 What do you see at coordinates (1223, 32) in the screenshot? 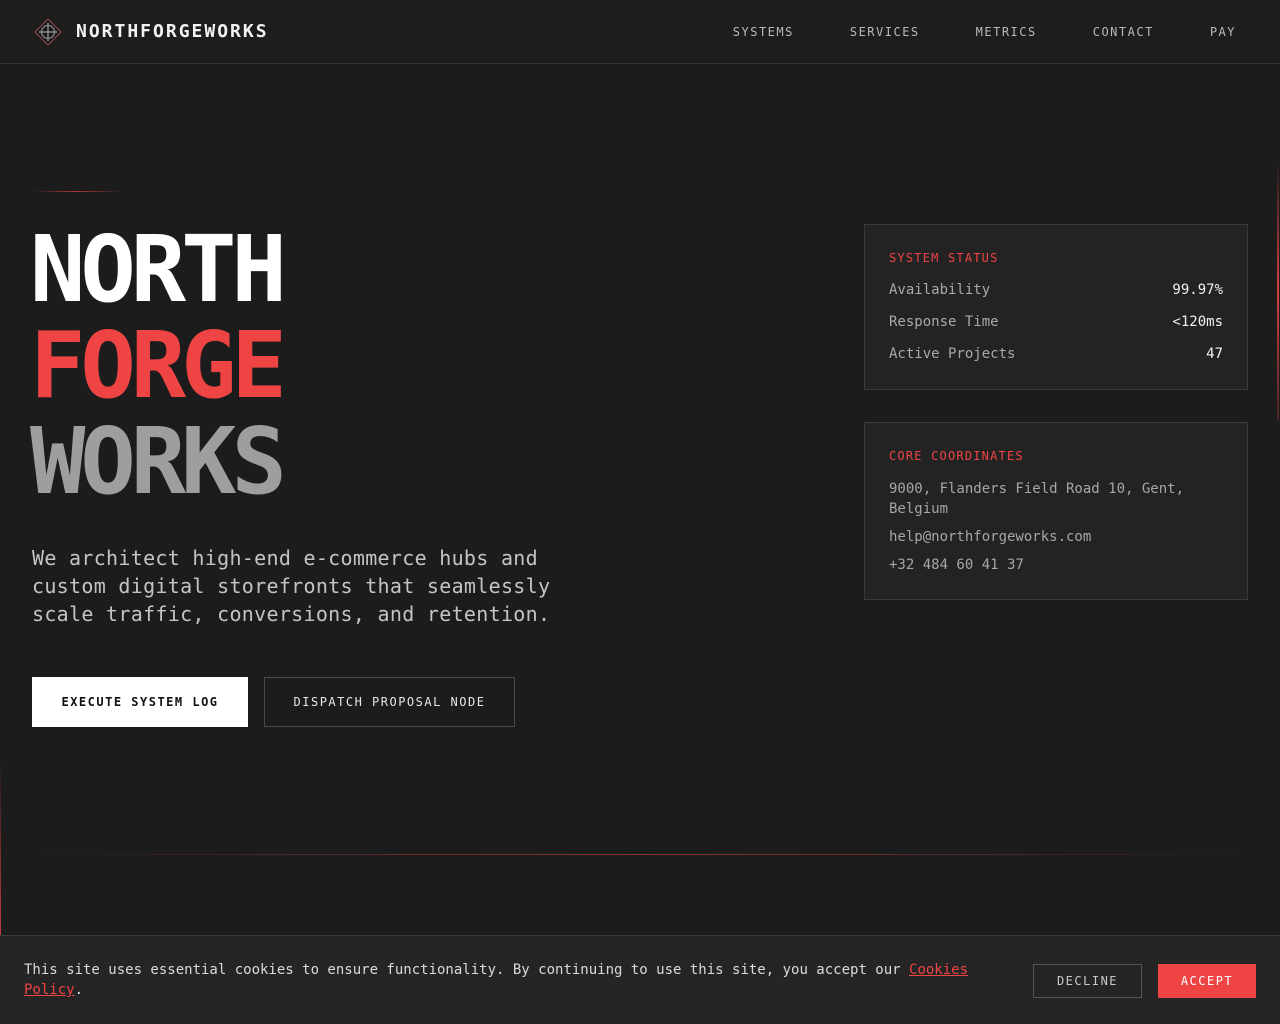
I see `nav-link-pay: PAY` at bounding box center [1223, 32].